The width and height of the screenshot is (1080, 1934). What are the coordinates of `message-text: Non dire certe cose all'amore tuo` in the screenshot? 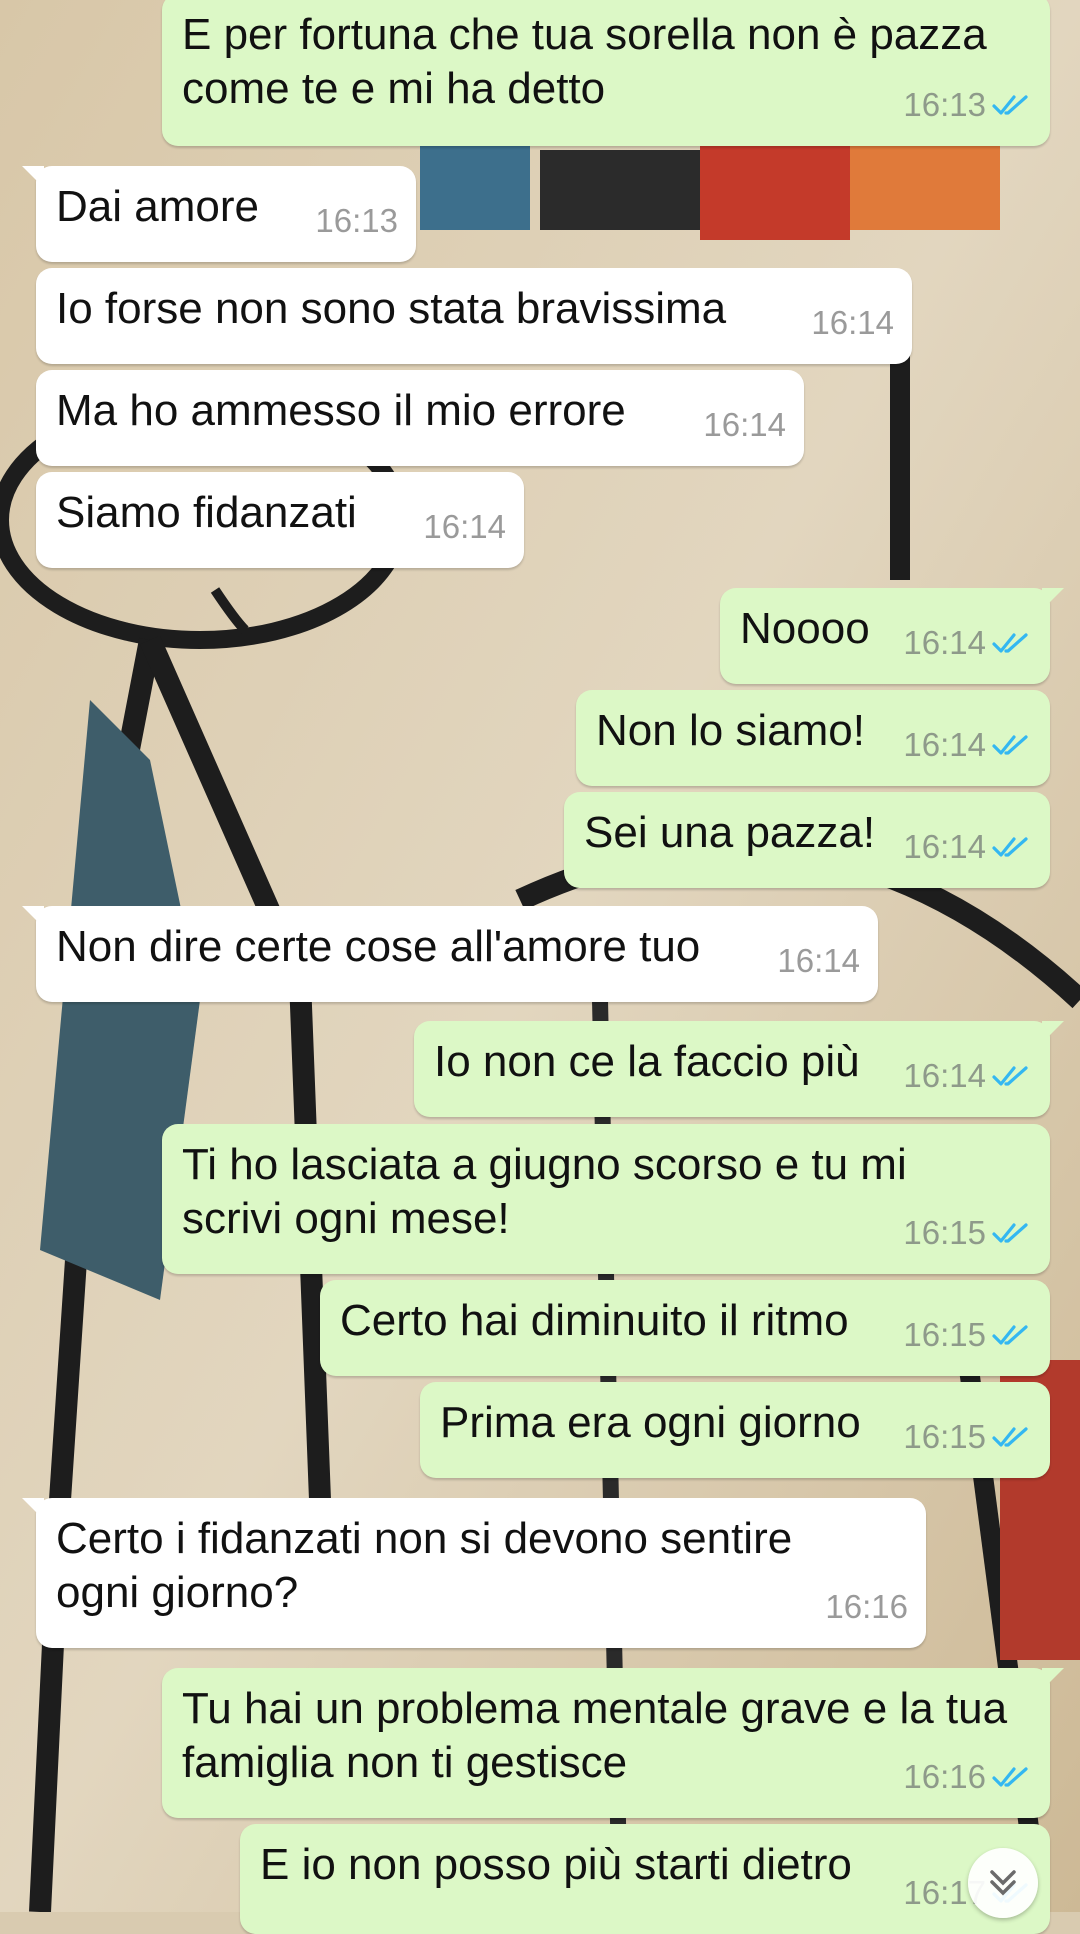 It's located at (378, 946).